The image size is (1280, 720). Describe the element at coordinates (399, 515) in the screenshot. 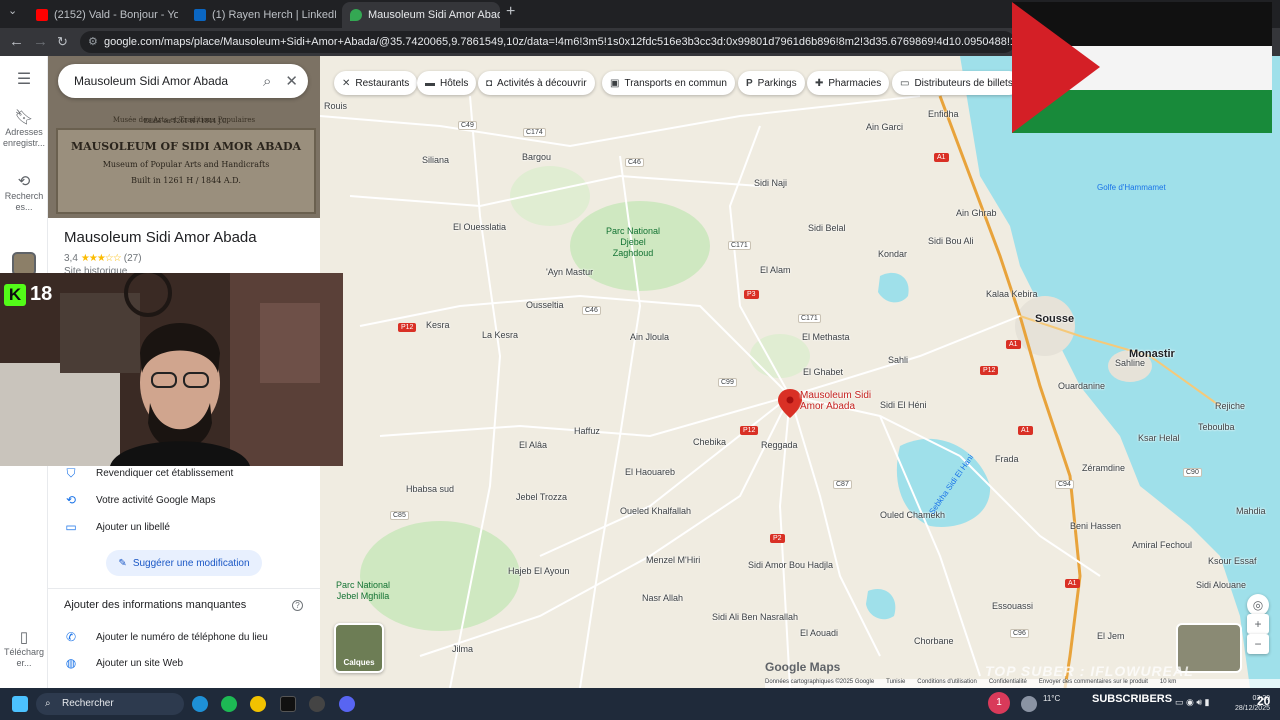

I see `road-badge: C85` at that location.